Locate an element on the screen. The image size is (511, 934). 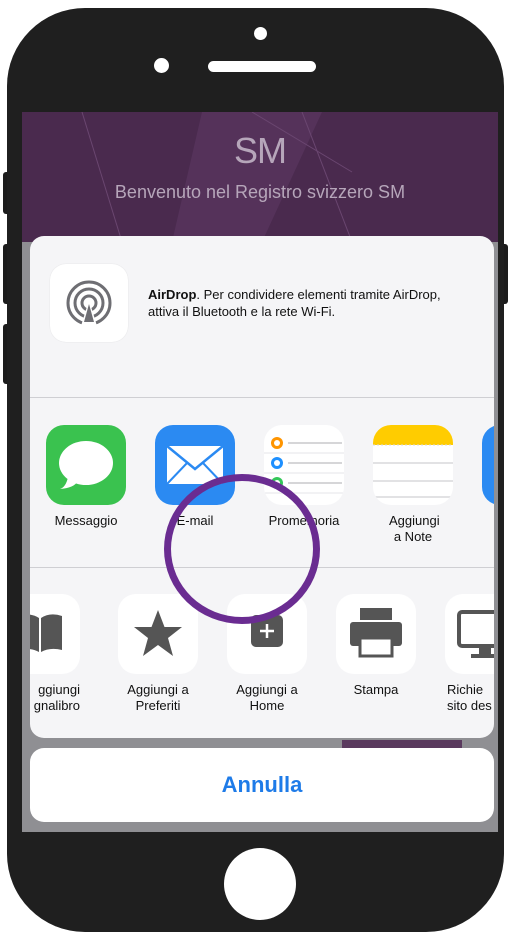
airdrop-title: AirDrop is located at coordinates (172, 294).